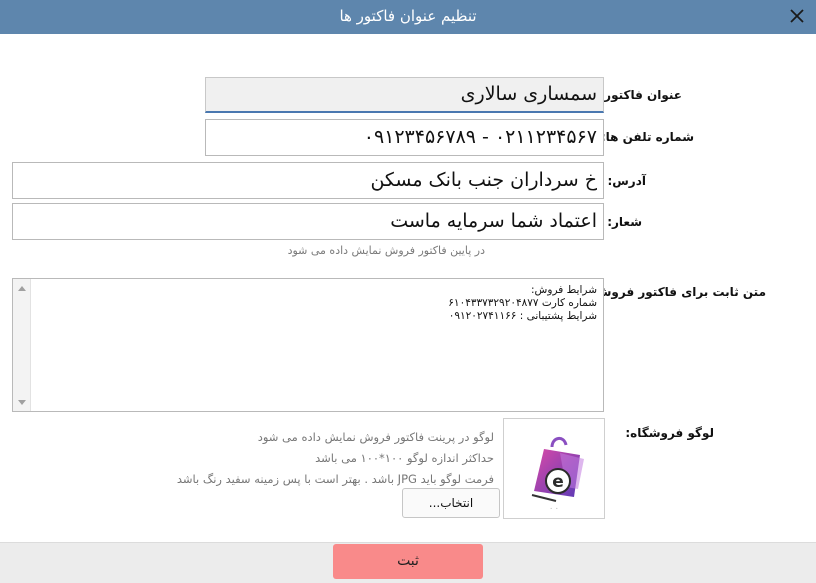  What do you see at coordinates (404, 458) in the screenshot?
I see `logo-info-line: حداکثر اندازه لوگو ۱۰۰*۱۰۰ می باشد` at bounding box center [404, 458].